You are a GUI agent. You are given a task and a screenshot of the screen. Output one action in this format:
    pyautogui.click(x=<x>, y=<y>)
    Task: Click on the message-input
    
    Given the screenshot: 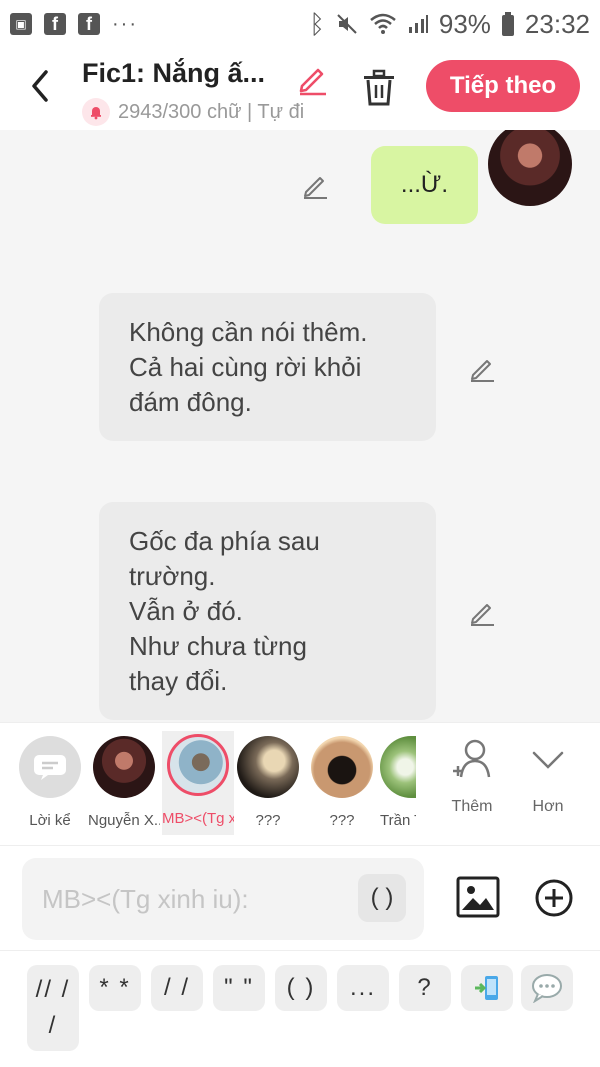 What is the action you would take?
    pyautogui.click(x=202, y=899)
    